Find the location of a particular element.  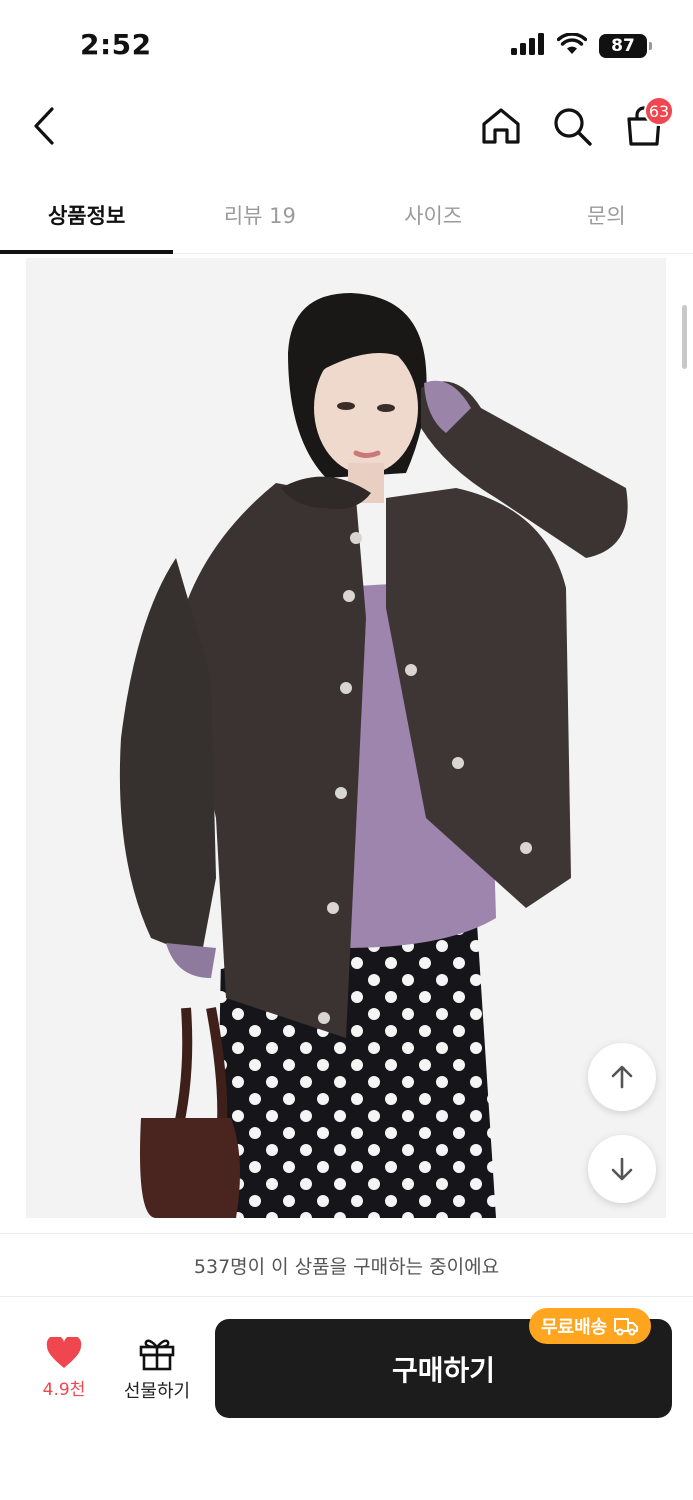

gift-label: 선물하기 is located at coordinates (157, 1391).